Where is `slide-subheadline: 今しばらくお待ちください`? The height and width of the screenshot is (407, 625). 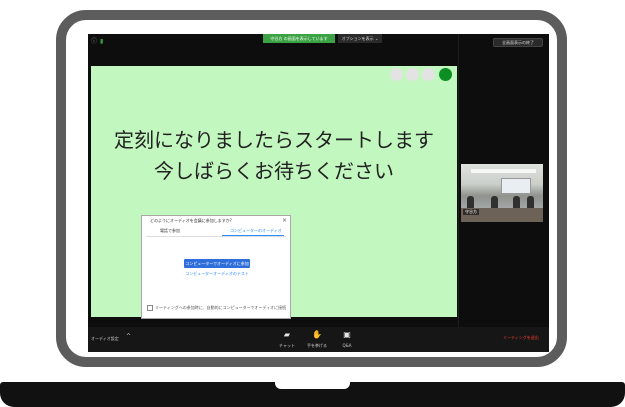
slide-subheadline: 今しばらくお待ちください is located at coordinates (274, 171).